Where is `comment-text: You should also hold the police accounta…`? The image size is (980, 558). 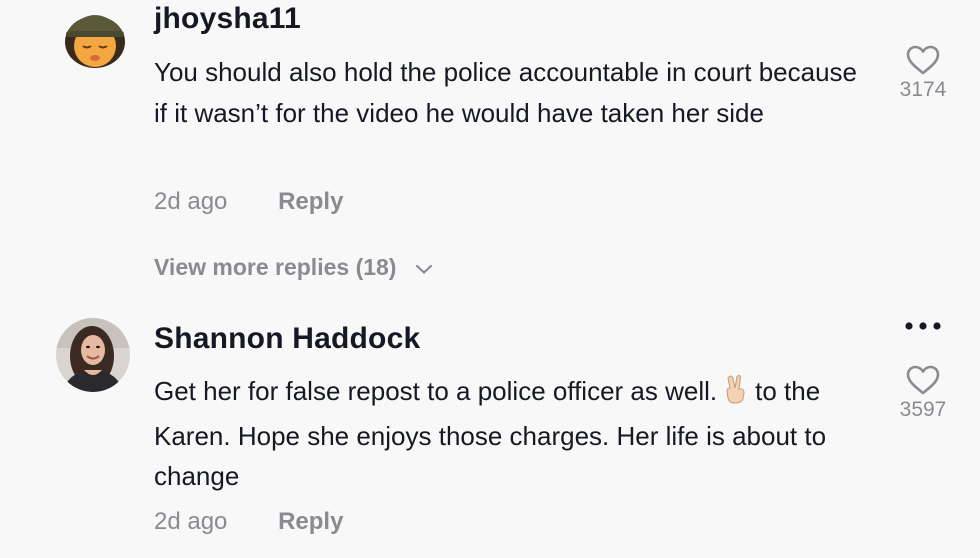 comment-text: You should also hold the police accounta… is located at coordinates (514, 92).